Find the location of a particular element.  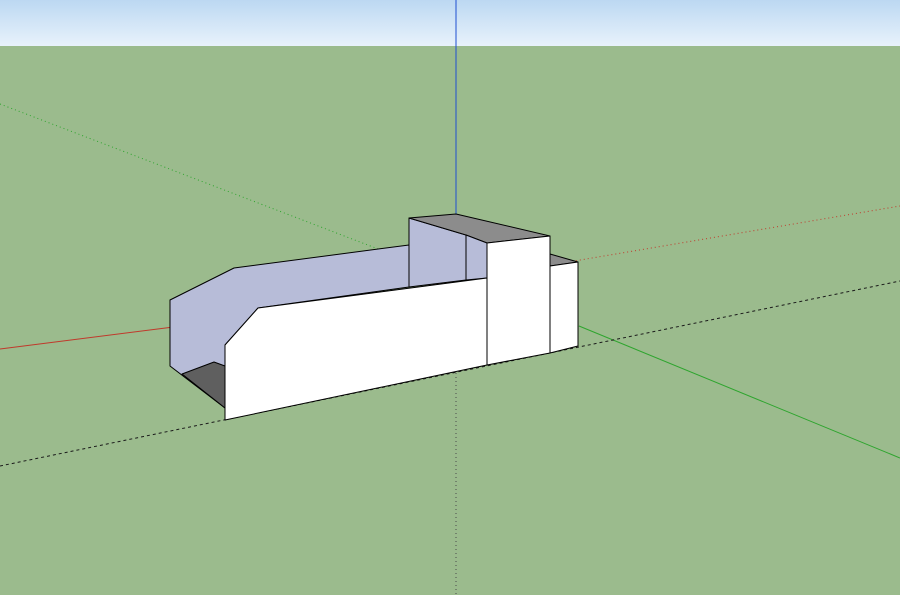

back-block-side-shadow is located at coordinates (476, 257).